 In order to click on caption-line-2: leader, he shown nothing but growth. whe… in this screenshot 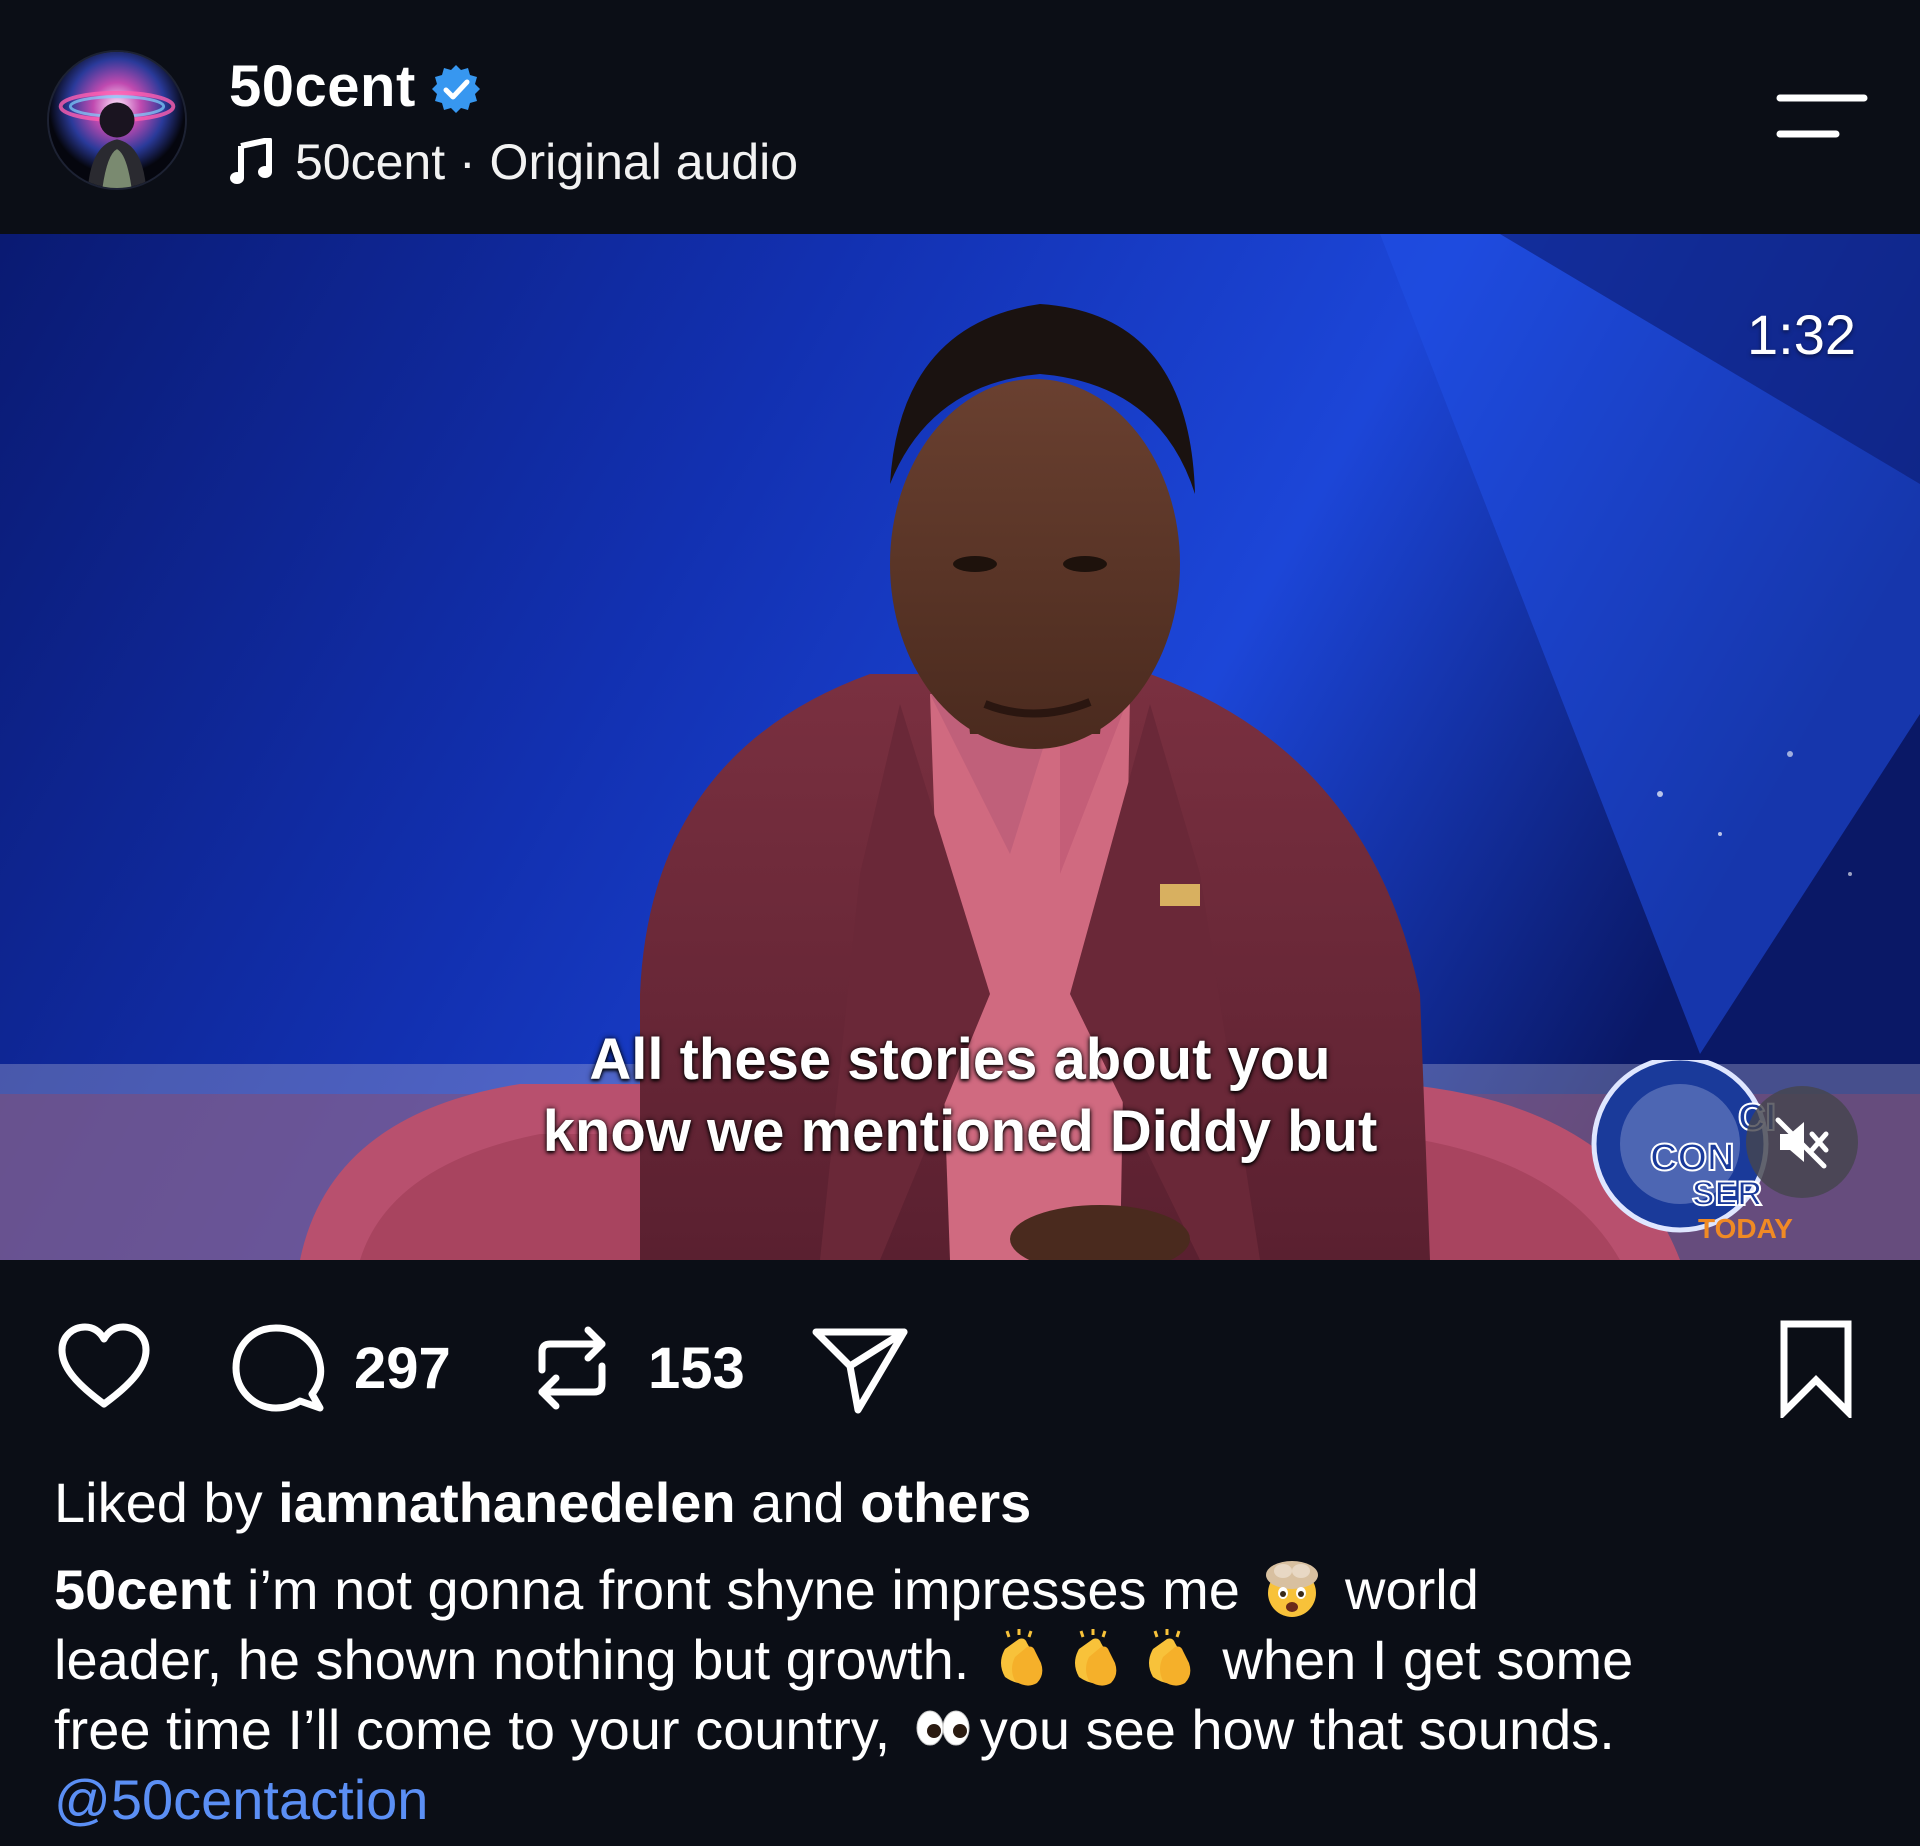, I will do `click(969, 1660)`.